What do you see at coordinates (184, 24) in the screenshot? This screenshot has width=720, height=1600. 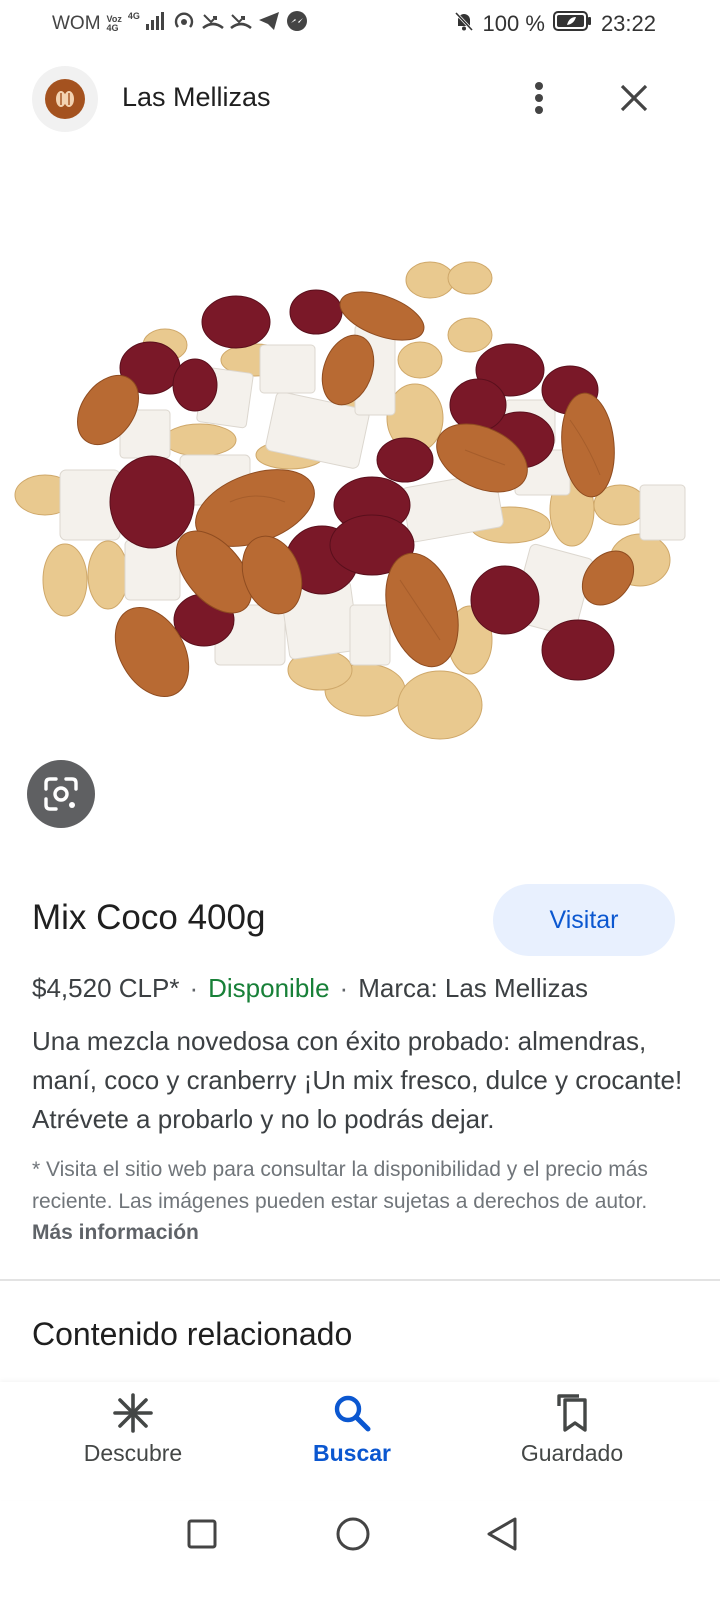 I see `hotspot-icon` at bounding box center [184, 24].